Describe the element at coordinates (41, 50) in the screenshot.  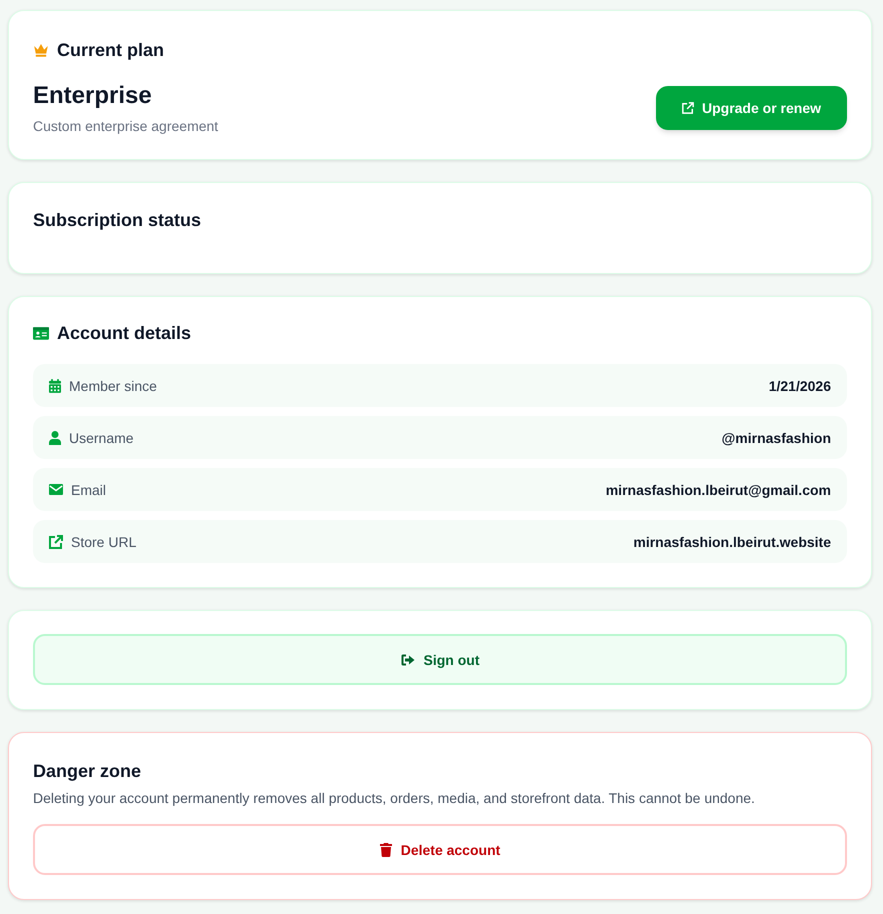
I see `crown-icon` at that location.